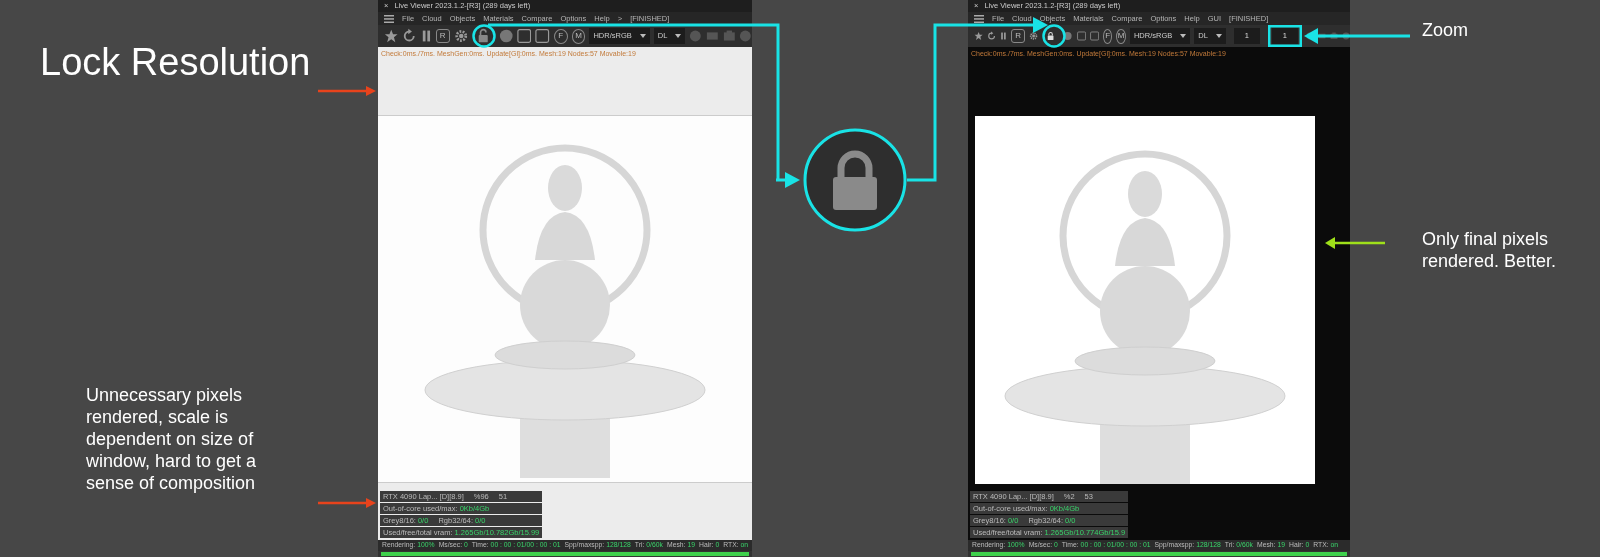 The image size is (1600, 557). Describe the element at coordinates (172, 439) in the screenshot. I see `annotation-text: Unnecessary pixels rendered, scale is dependent on size of window, hard to get a sense of composition` at that location.